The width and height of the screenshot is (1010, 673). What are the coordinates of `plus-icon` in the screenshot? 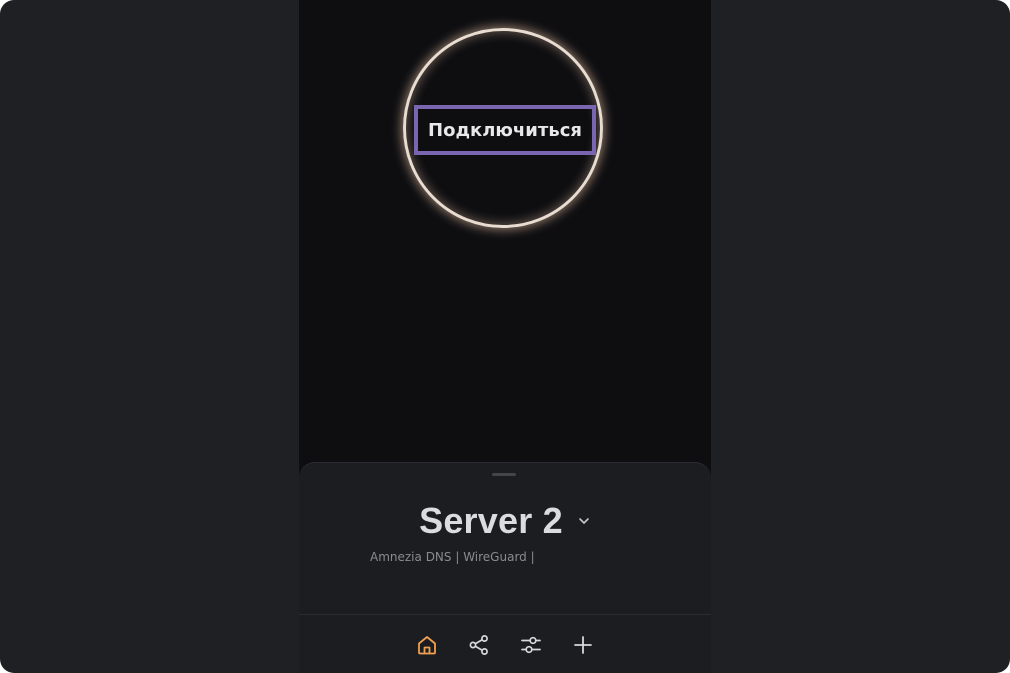 It's located at (583, 645).